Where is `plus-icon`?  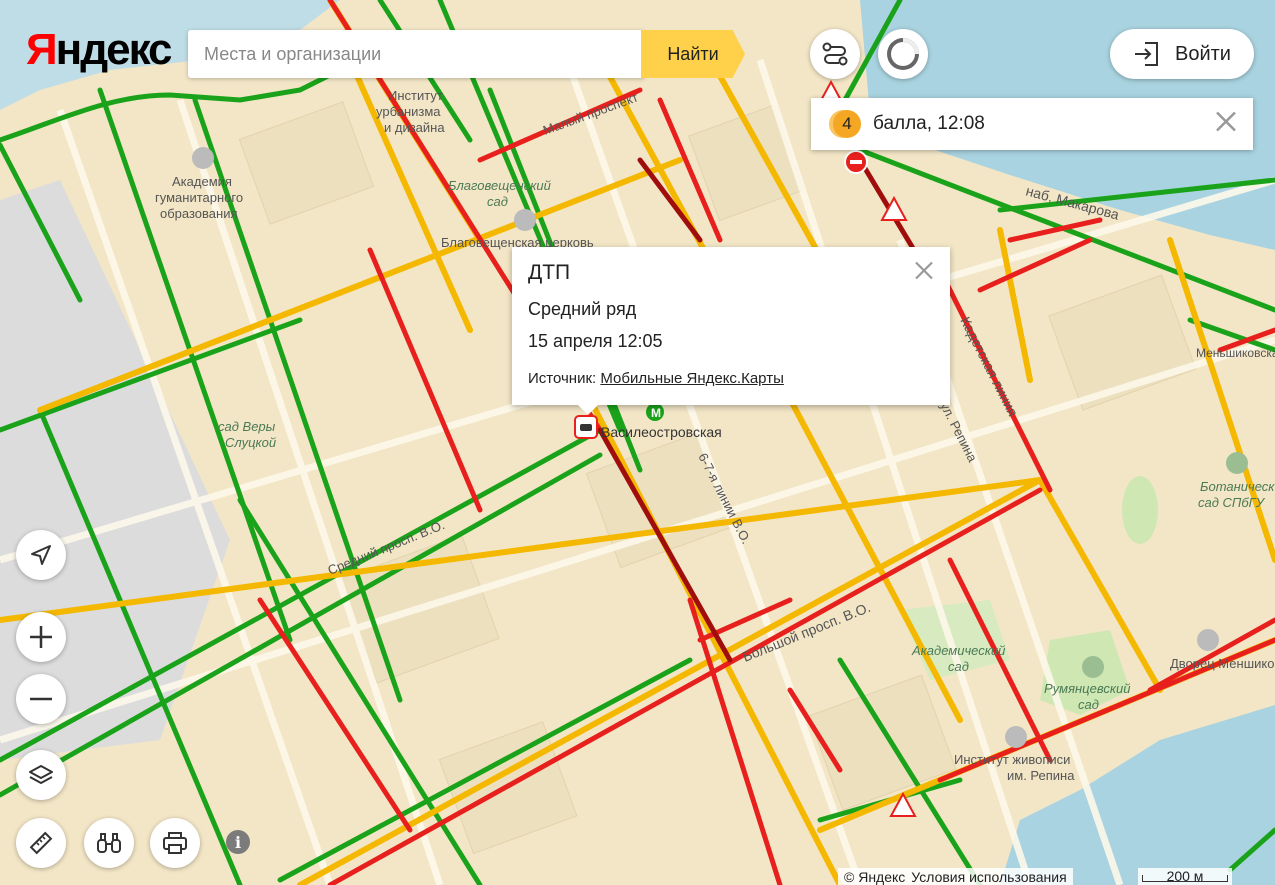
plus-icon is located at coordinates (41, 637).